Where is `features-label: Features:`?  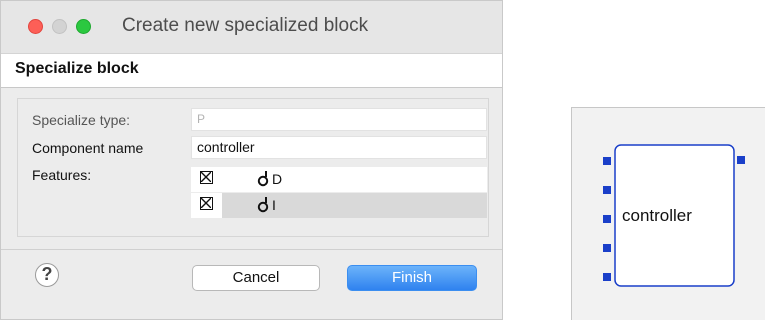
features-label: Features: is located at coordinates (62, 175).